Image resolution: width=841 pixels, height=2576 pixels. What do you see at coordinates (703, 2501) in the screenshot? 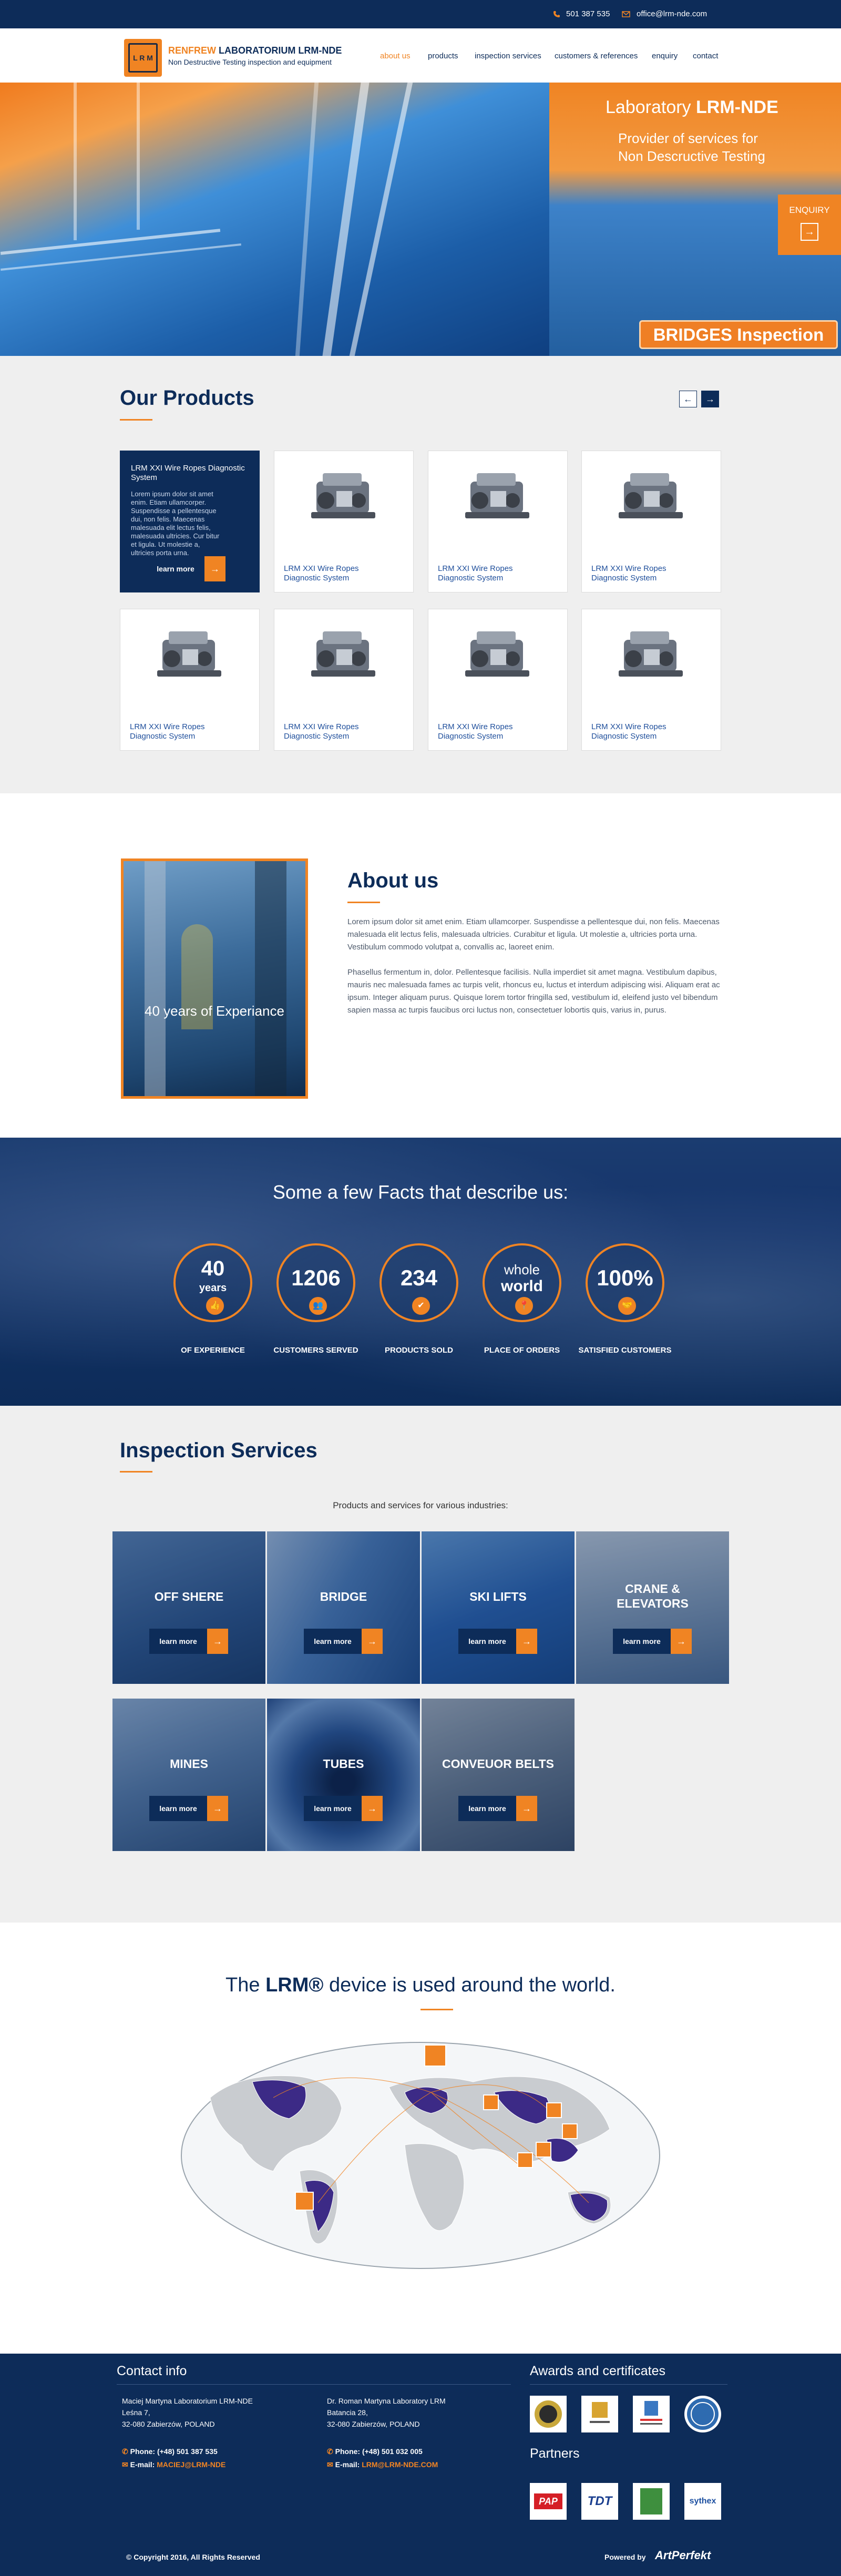
I see `partner-logo-sythex: sythex` at bounding box center [703, 2501].